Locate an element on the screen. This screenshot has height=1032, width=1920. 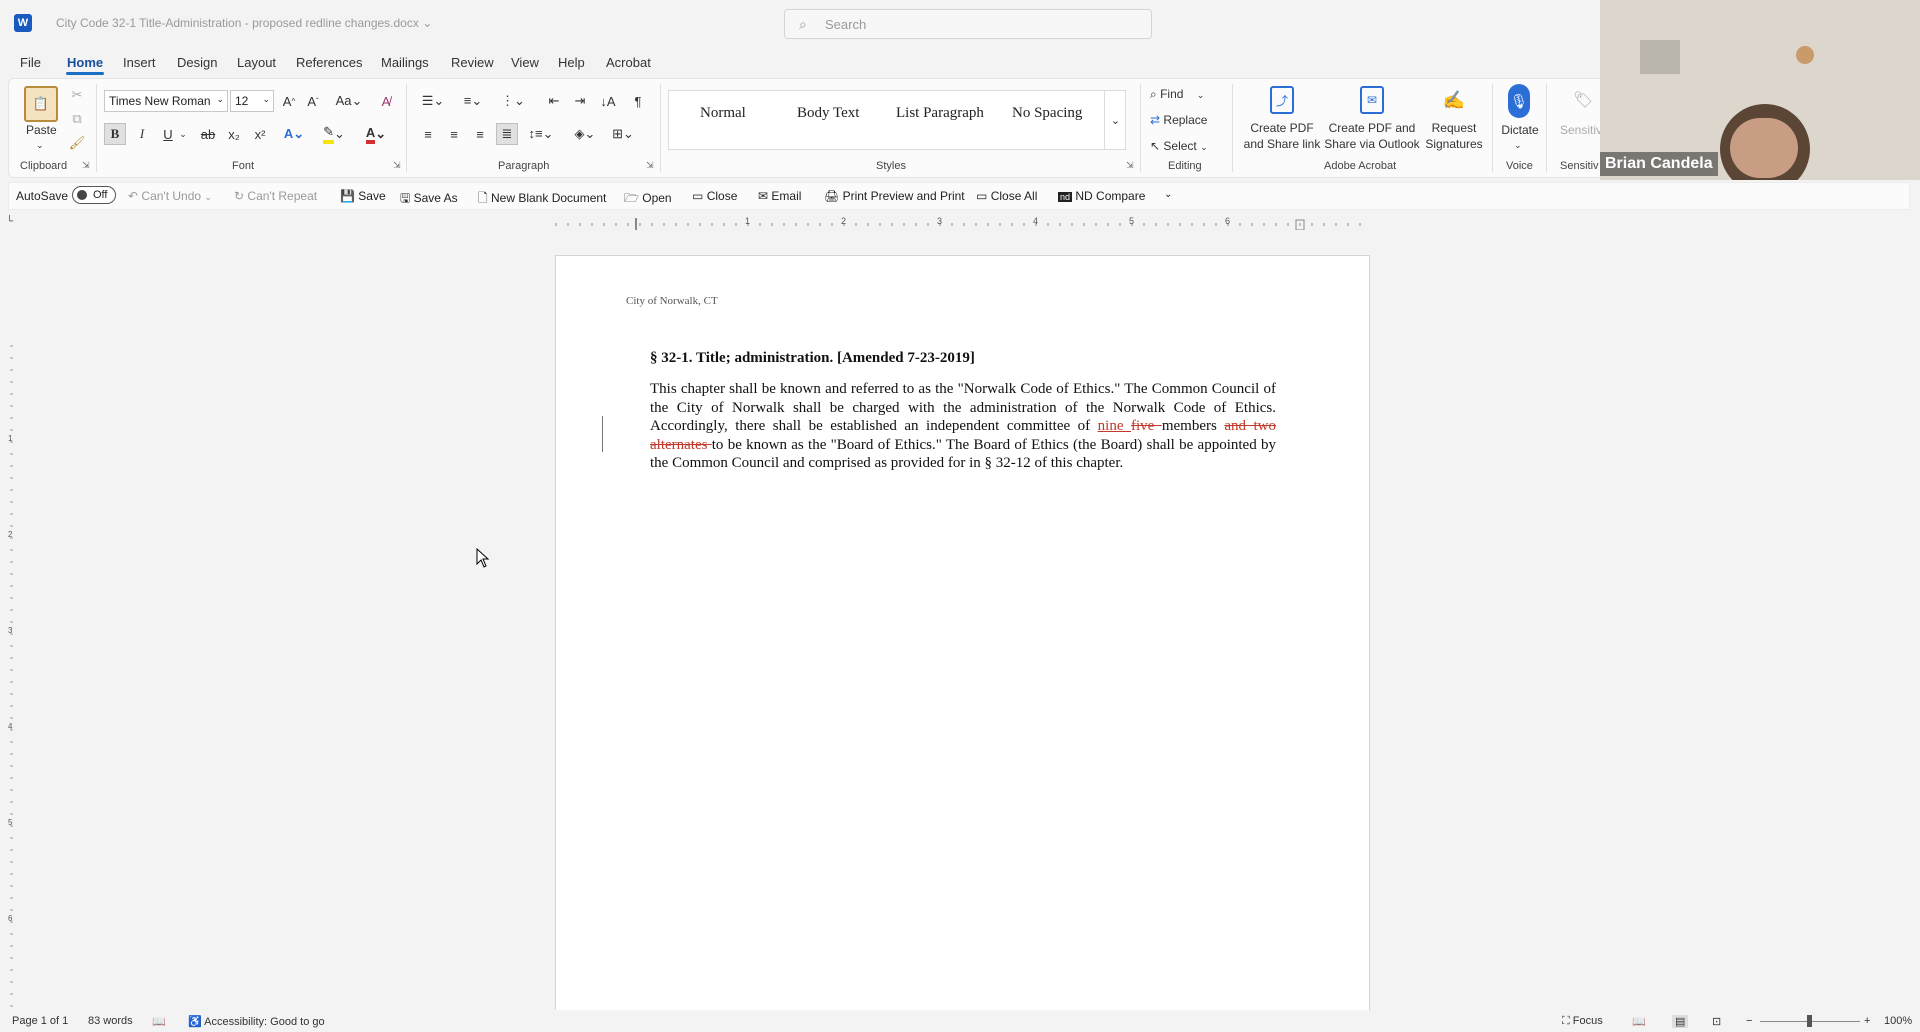
bullets-icon: ☰⌄ is located at coordinates (433, 101).